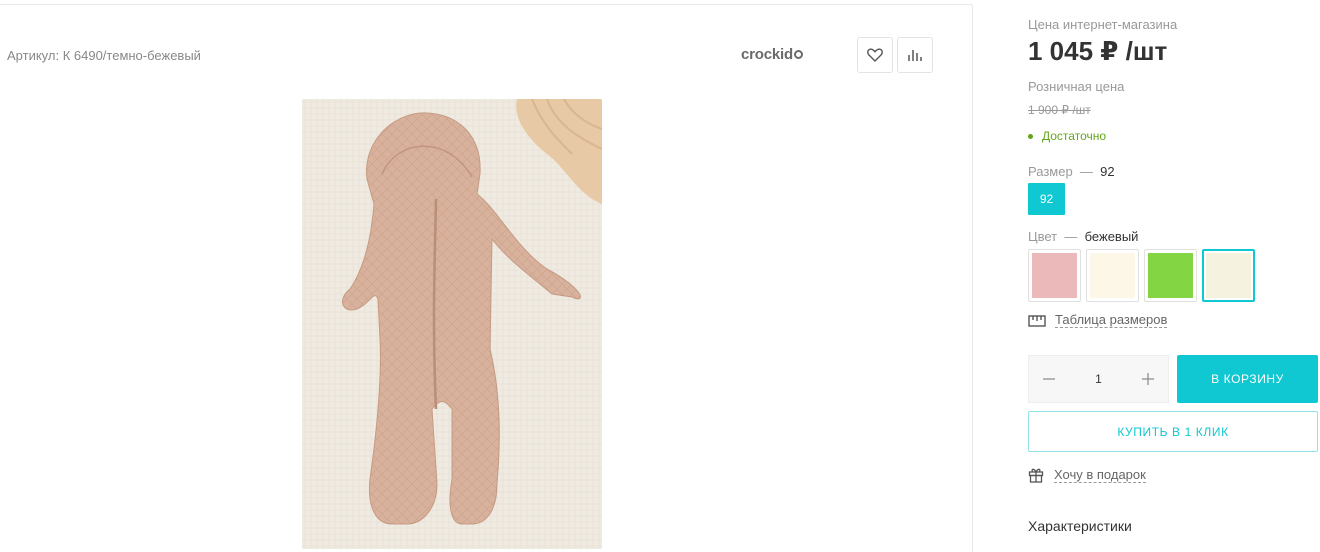 The width and height of the screenshot is (1320, 552). I want to click on heart-icon, so click(875, 55).